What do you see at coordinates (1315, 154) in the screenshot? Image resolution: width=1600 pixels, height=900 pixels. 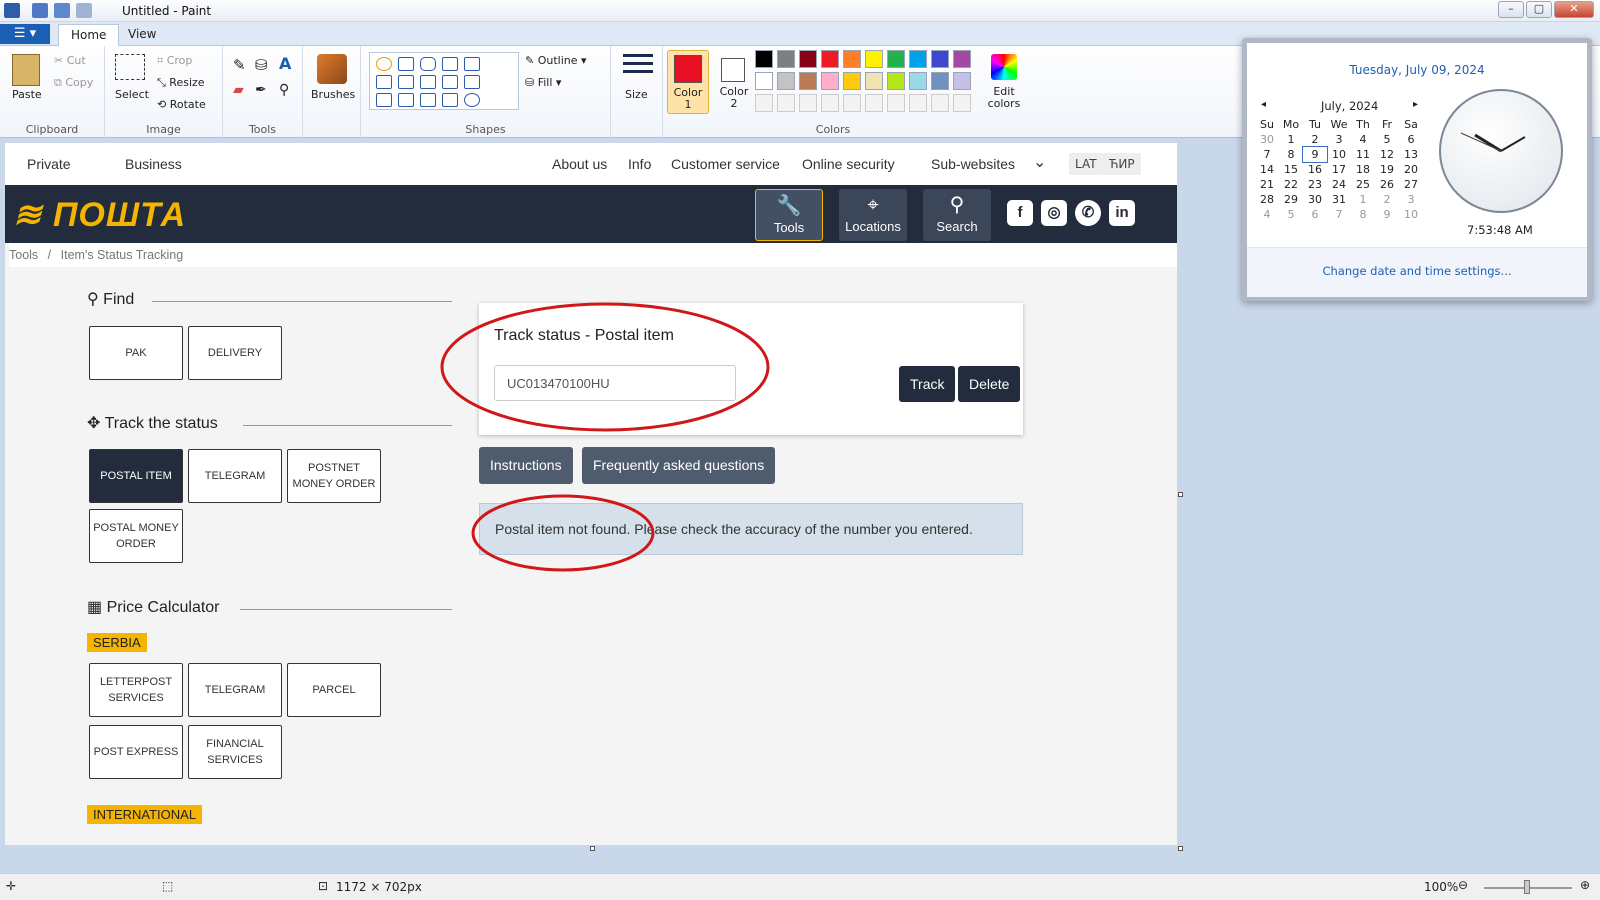 I see `calendar-day: 9` at bounding box center [1315, 154].